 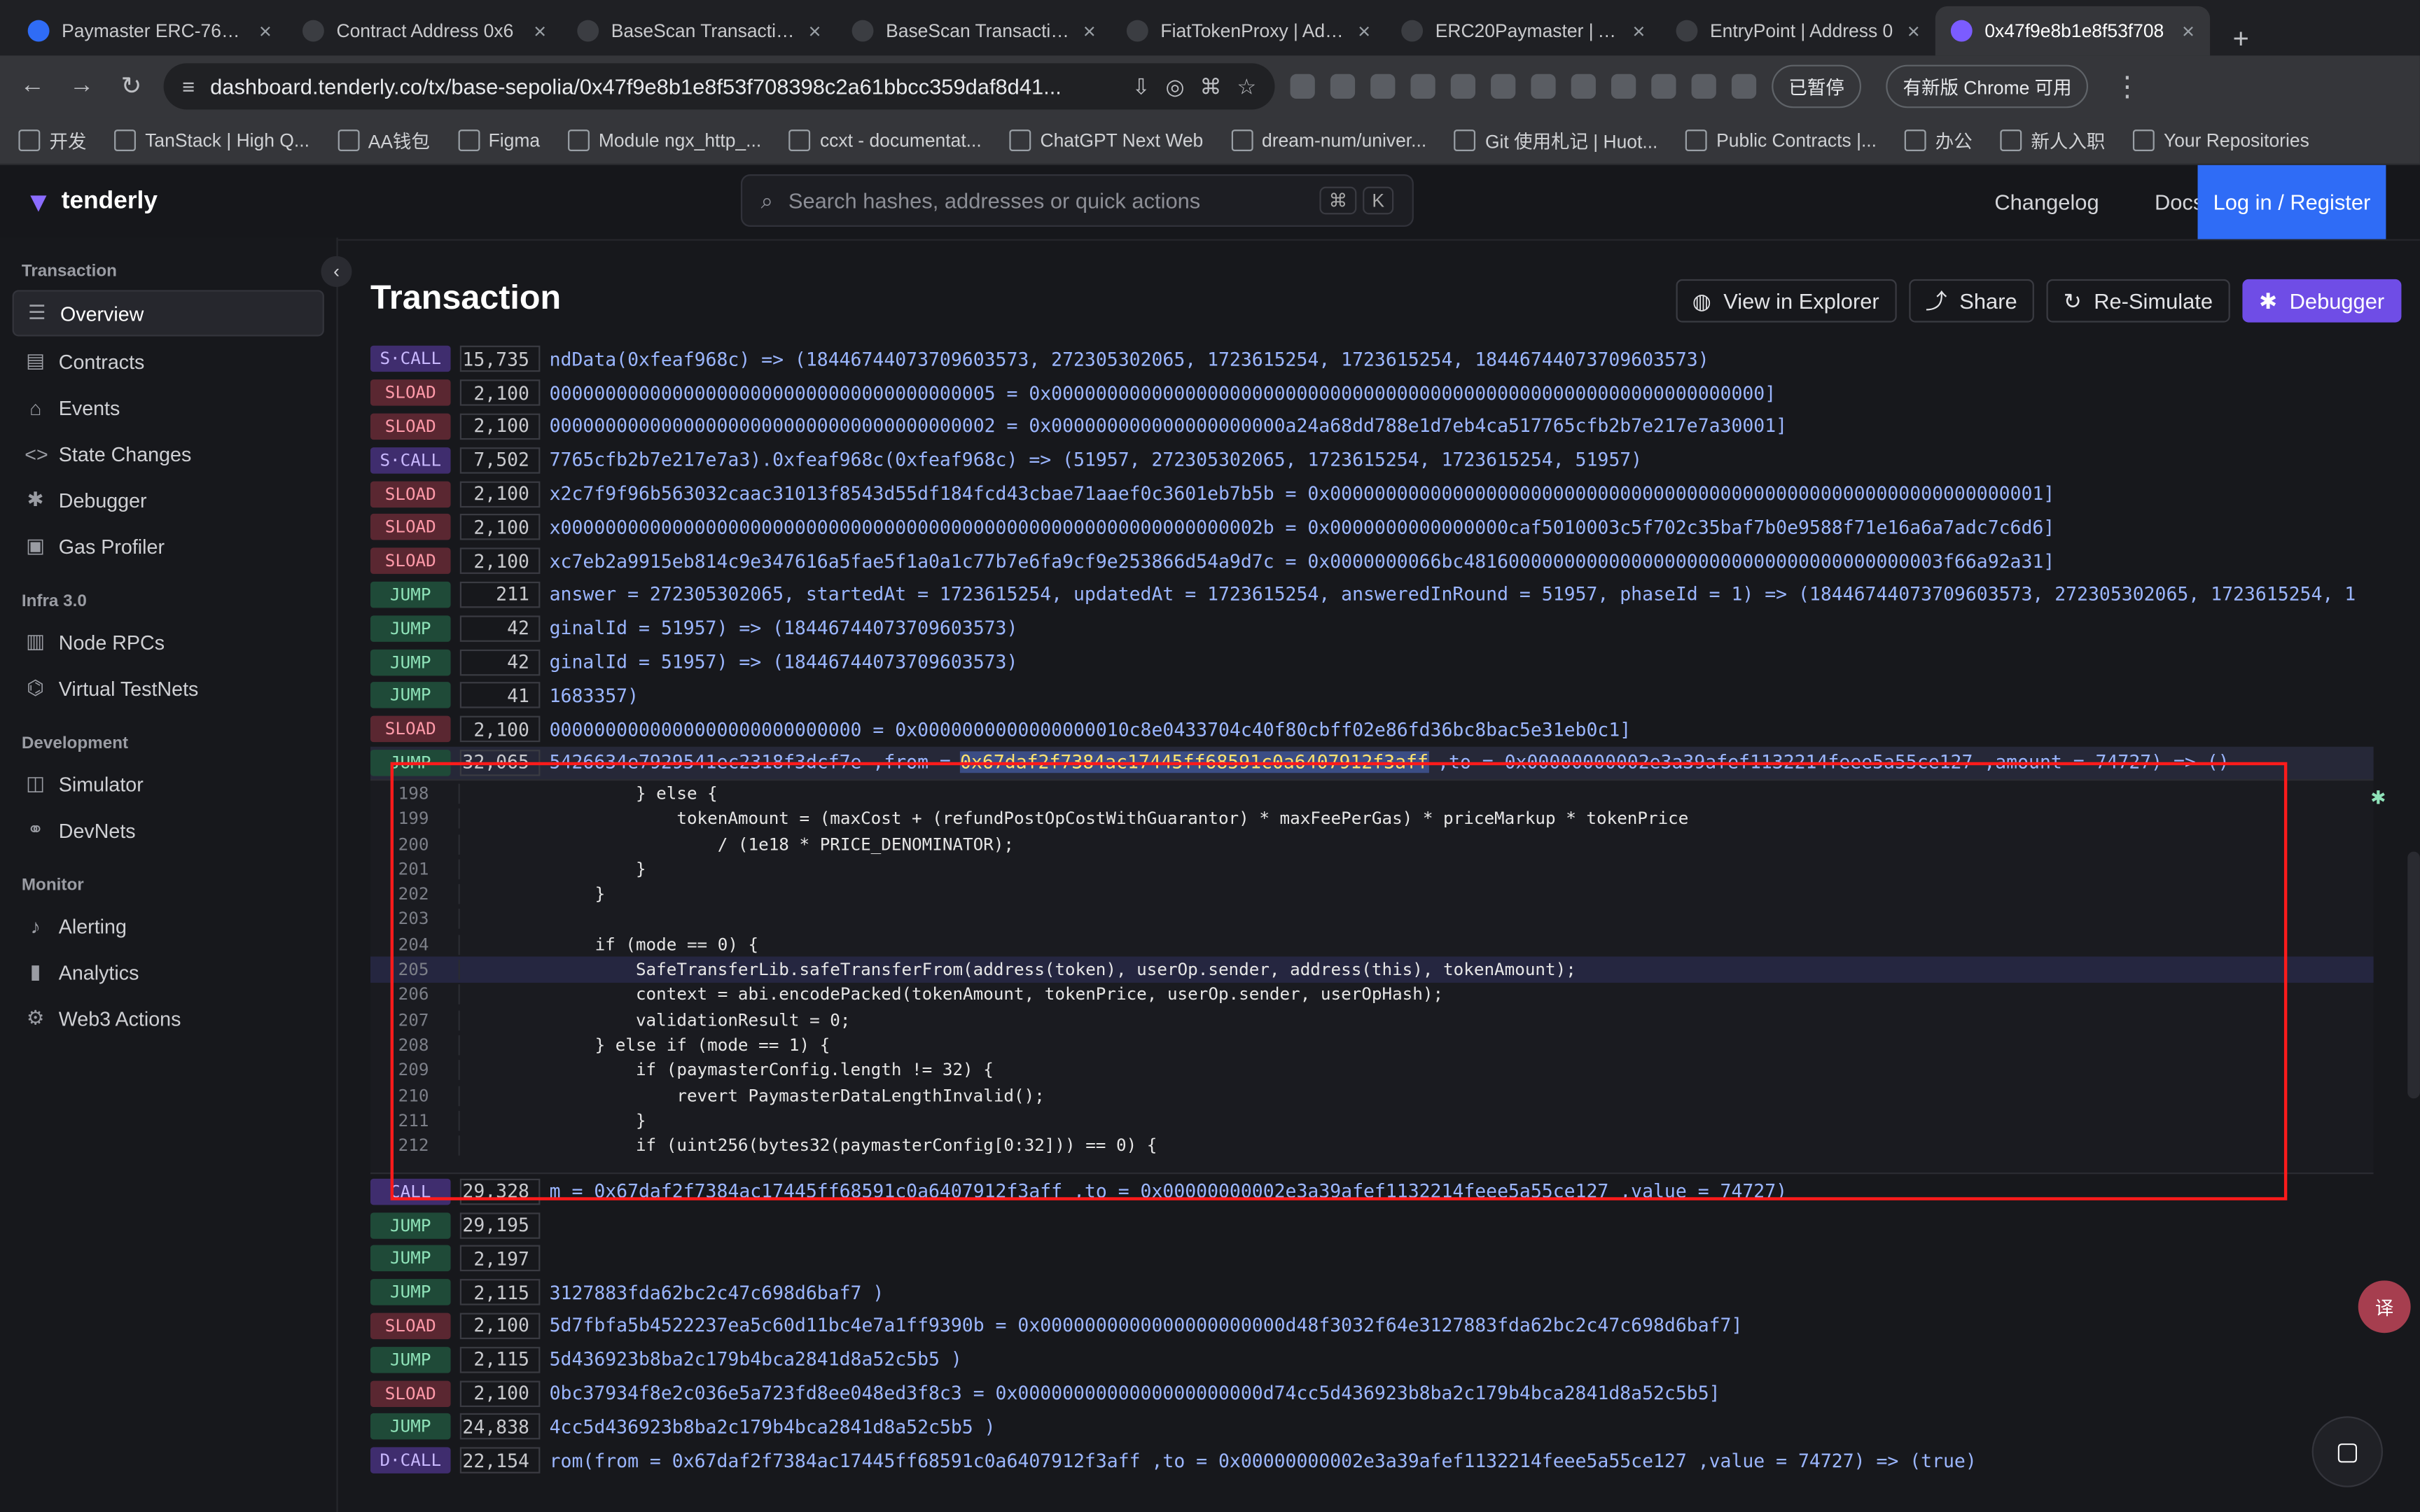 I want to click on install-icon: ⇩, so click(x=1141, y=86).